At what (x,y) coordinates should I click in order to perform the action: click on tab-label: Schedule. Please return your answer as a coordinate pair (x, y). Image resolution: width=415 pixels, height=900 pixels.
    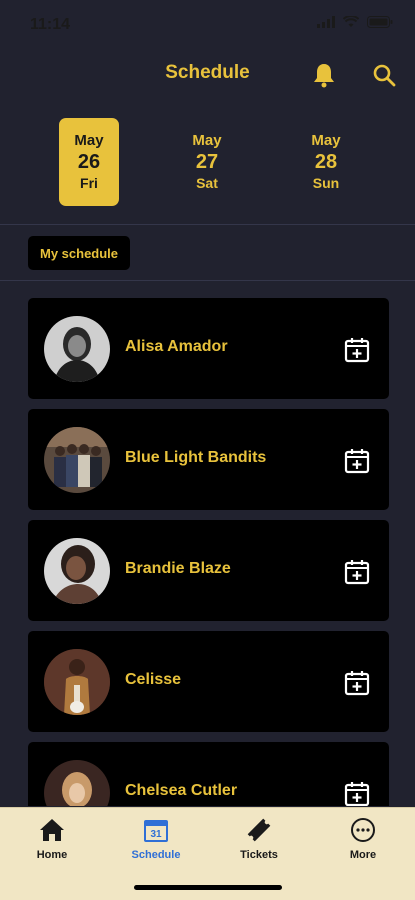
    Looking at the image, I should click on (156, 855).